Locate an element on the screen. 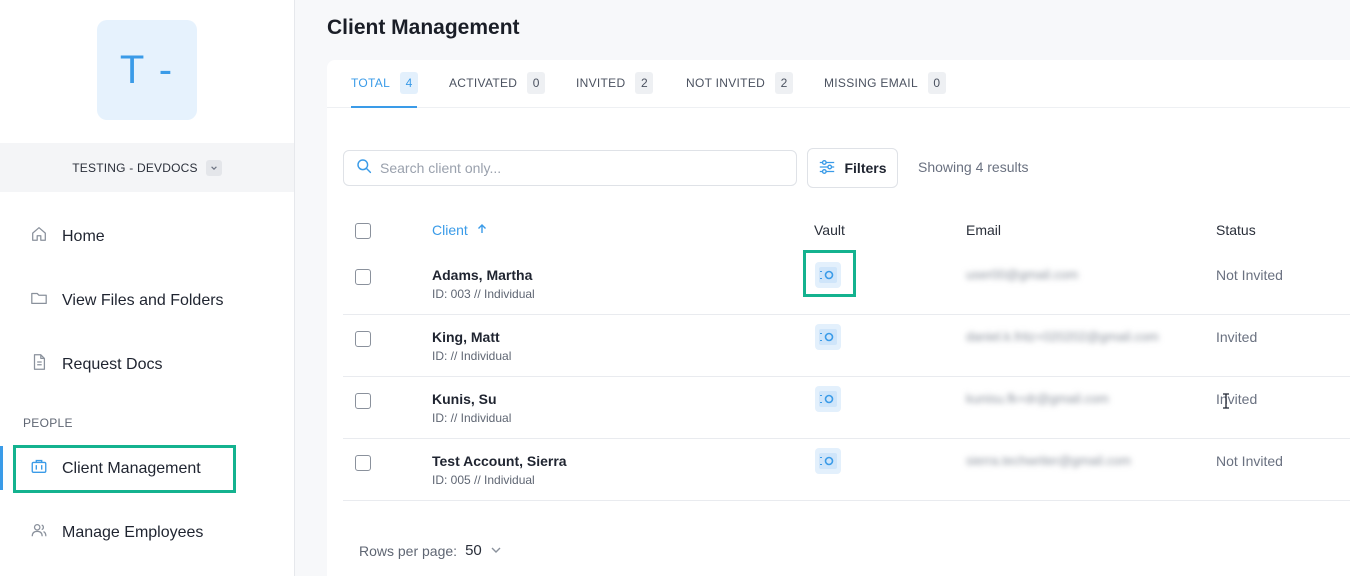  tab-not-invited: NOT INVITED 2 is located at coordinates (740, 83).